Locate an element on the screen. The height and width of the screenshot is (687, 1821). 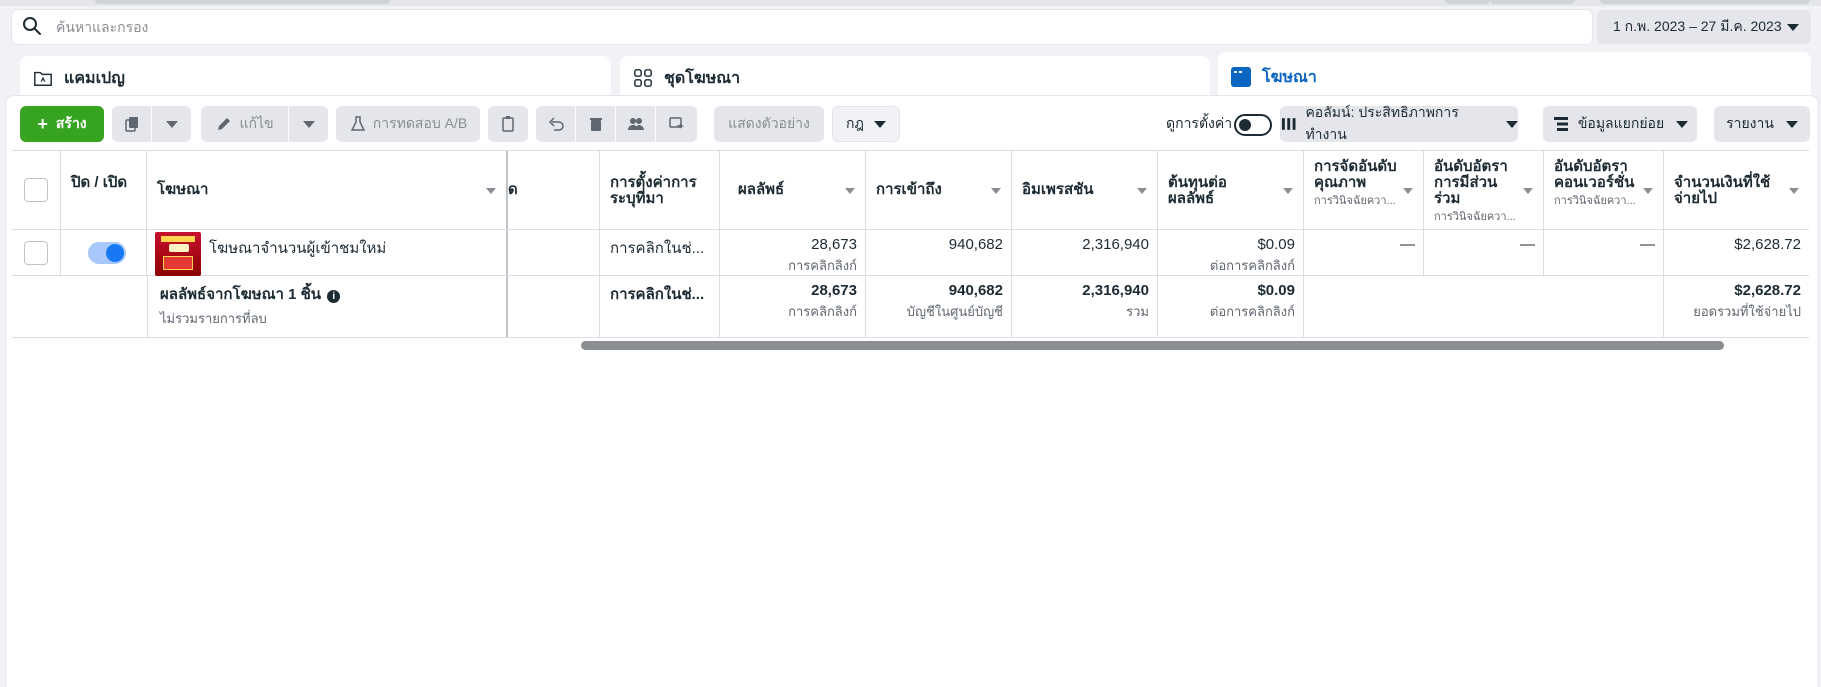
ad-name-link: โฆษณาจำนวนผู้เข้าชมใหม่ is located at coordinates (297, 248).